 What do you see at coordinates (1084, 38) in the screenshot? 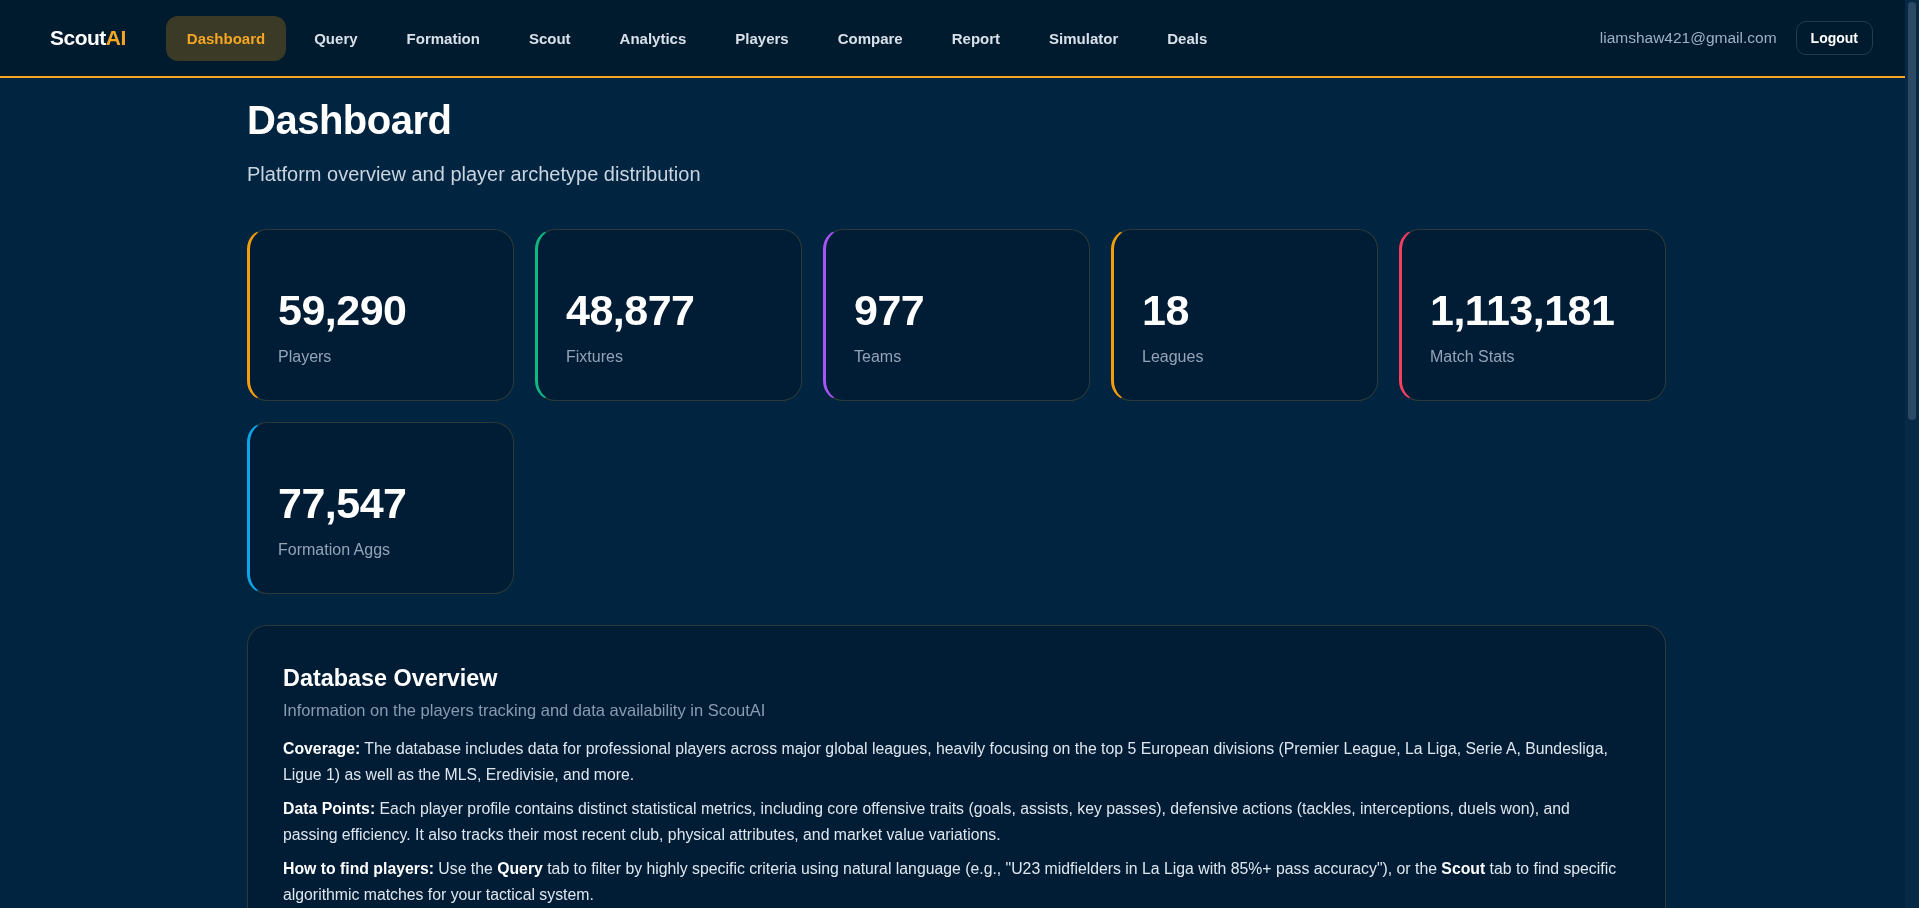
I see `nav-tab: Simulator` at bounding box center [1084, 38].